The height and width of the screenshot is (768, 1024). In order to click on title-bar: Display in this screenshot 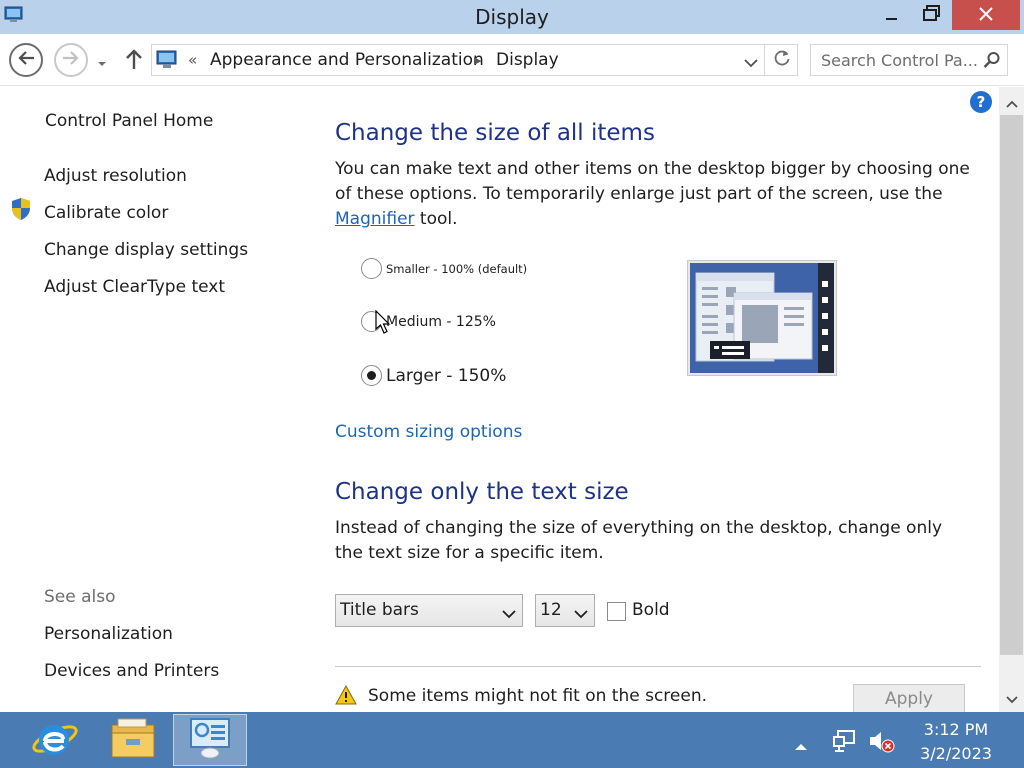, I will do `click(512, 17)`.